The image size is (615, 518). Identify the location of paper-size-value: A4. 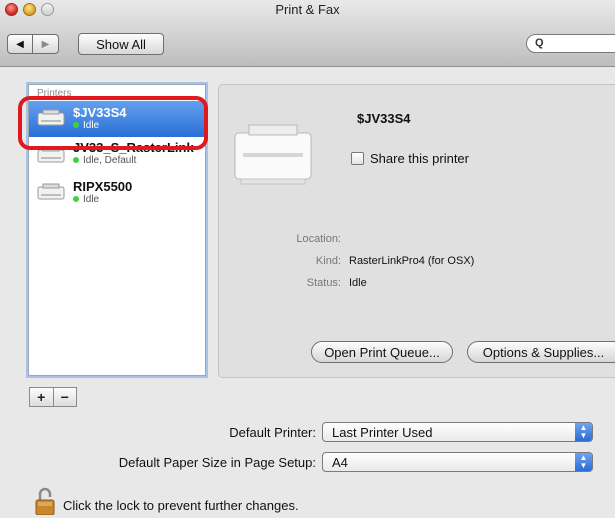
(340, 462).